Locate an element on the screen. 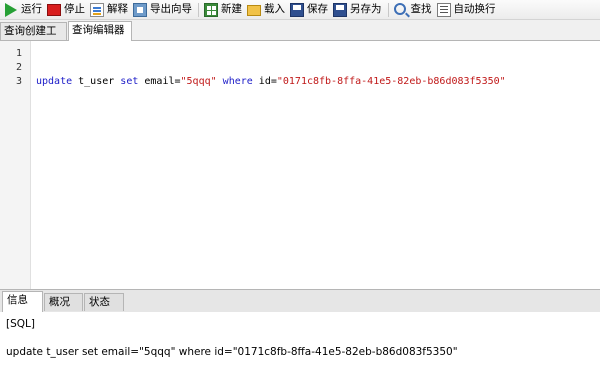 This screenshot has height=366, width=600. tab-status-label: 状态 is located at coordinates (99, 302).